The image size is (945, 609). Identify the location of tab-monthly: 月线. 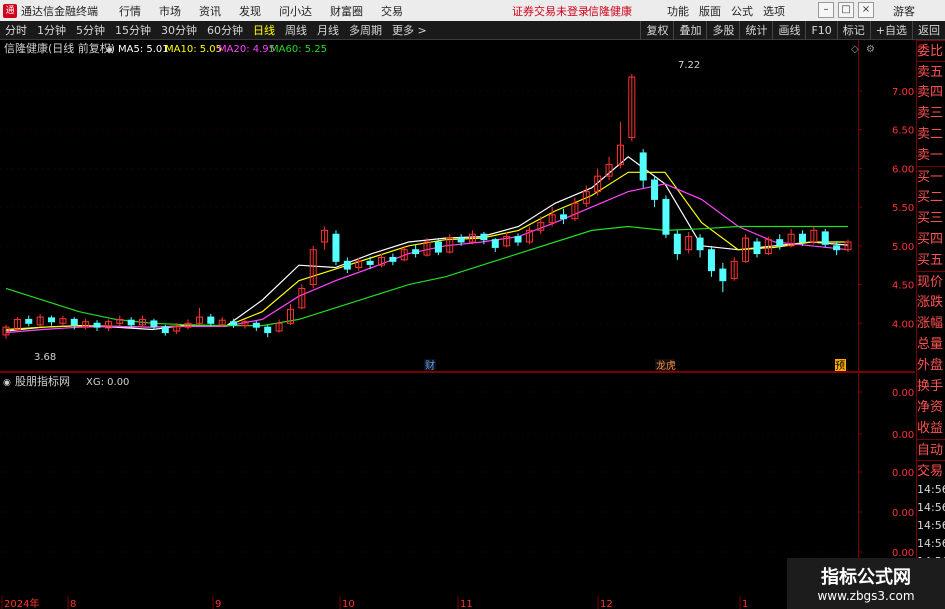
(328, 30).